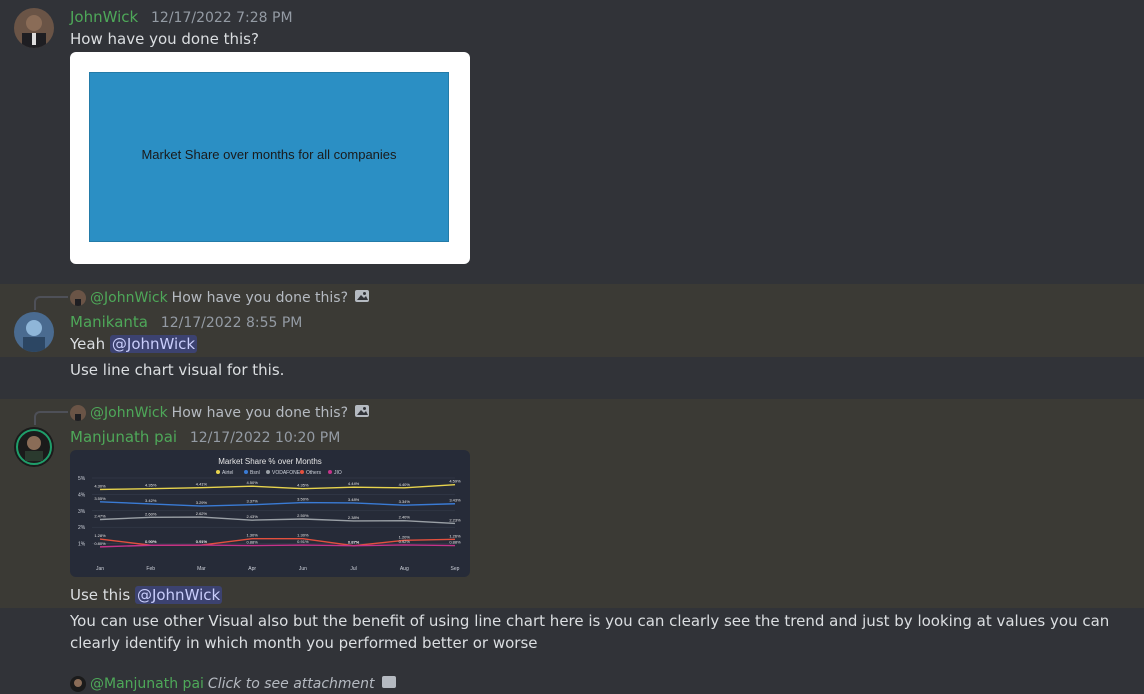 Image resolution: width=1144 pixels, height=694 pixels. What do you see at coordinates (82, 528) in the screenshot?
I see `y-tick-label: 2%` at bounding box center [82, 528].